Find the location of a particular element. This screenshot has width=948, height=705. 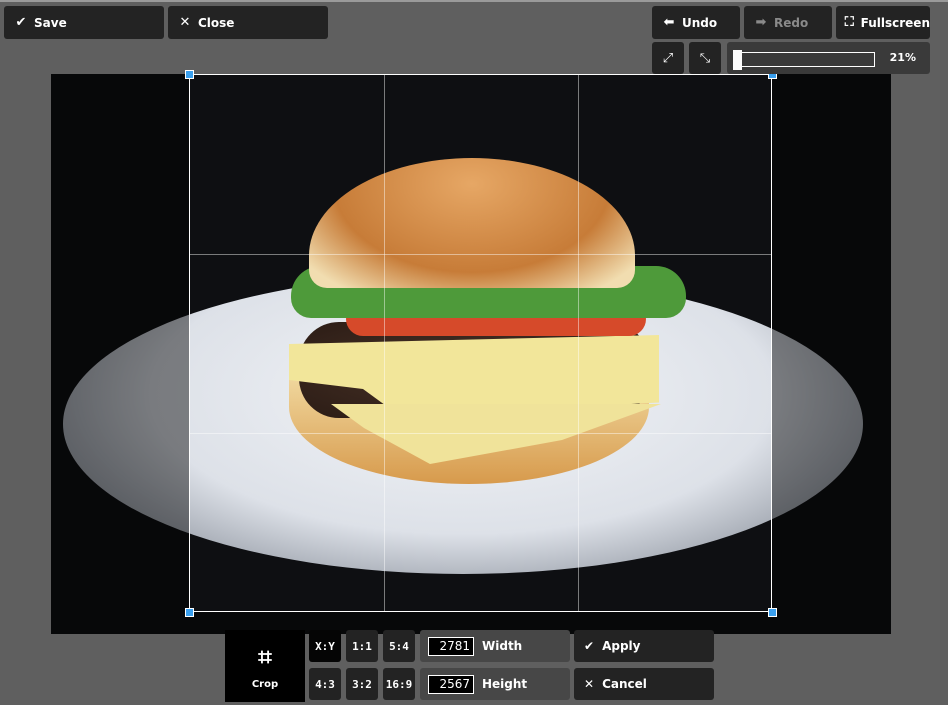

crop-button: ⌗ Crop is located at coordinates (265, 666).